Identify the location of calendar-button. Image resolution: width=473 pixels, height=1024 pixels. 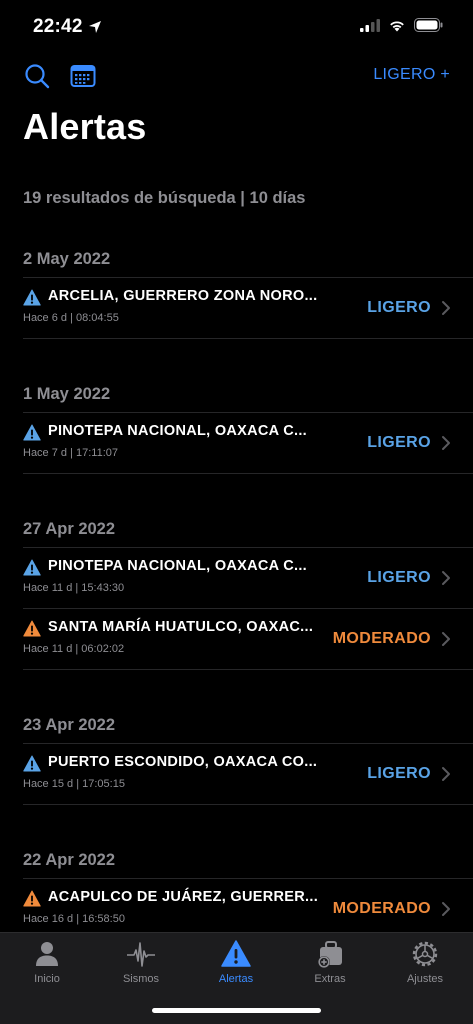
(83, 76).